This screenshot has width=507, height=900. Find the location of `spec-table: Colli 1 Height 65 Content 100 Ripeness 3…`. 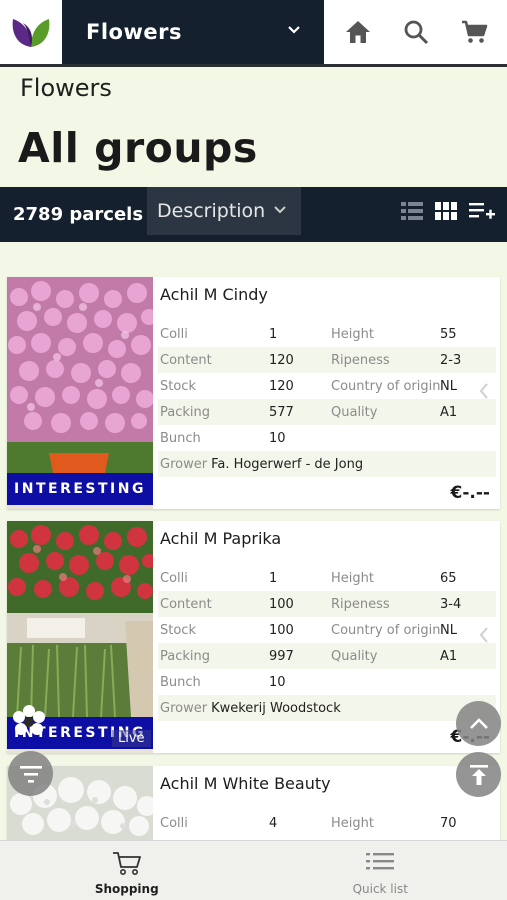

spec-table: Colli 1 Height 65 Content 100 Ripeness 3… is located at coordinates (327, 643).